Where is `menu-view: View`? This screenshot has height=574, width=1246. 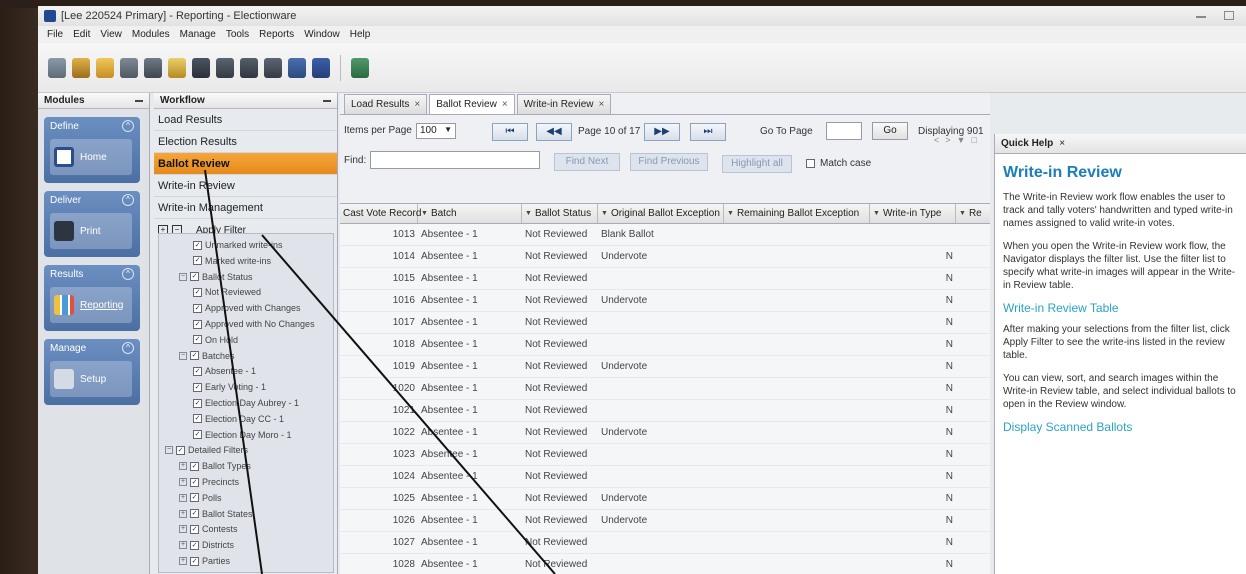
menu-view: View is located at coordinates (111, 34).